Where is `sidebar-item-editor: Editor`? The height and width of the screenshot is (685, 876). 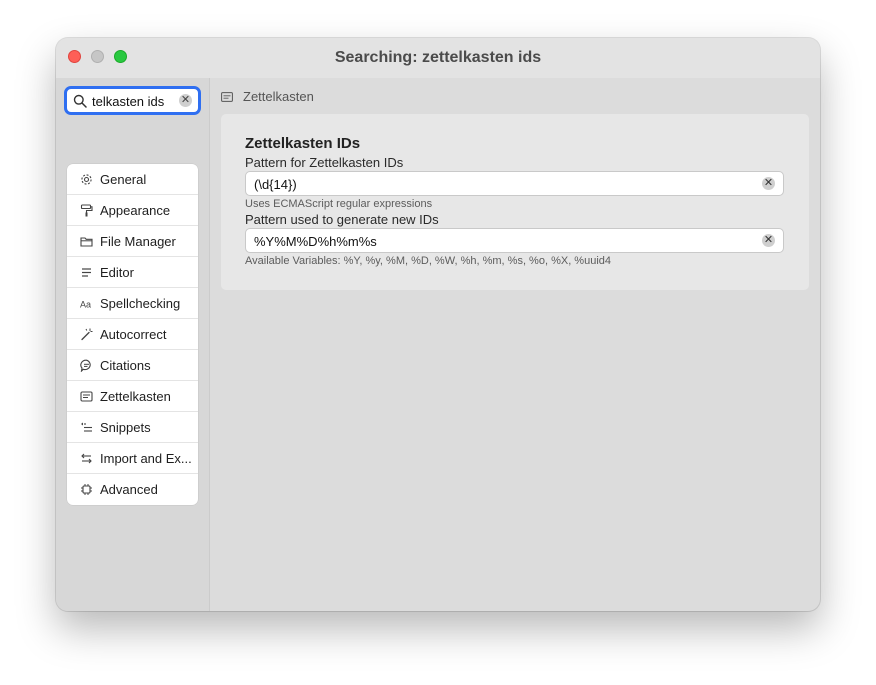 sidebar-item-editor: Editor is located at coordinates (132, 272).